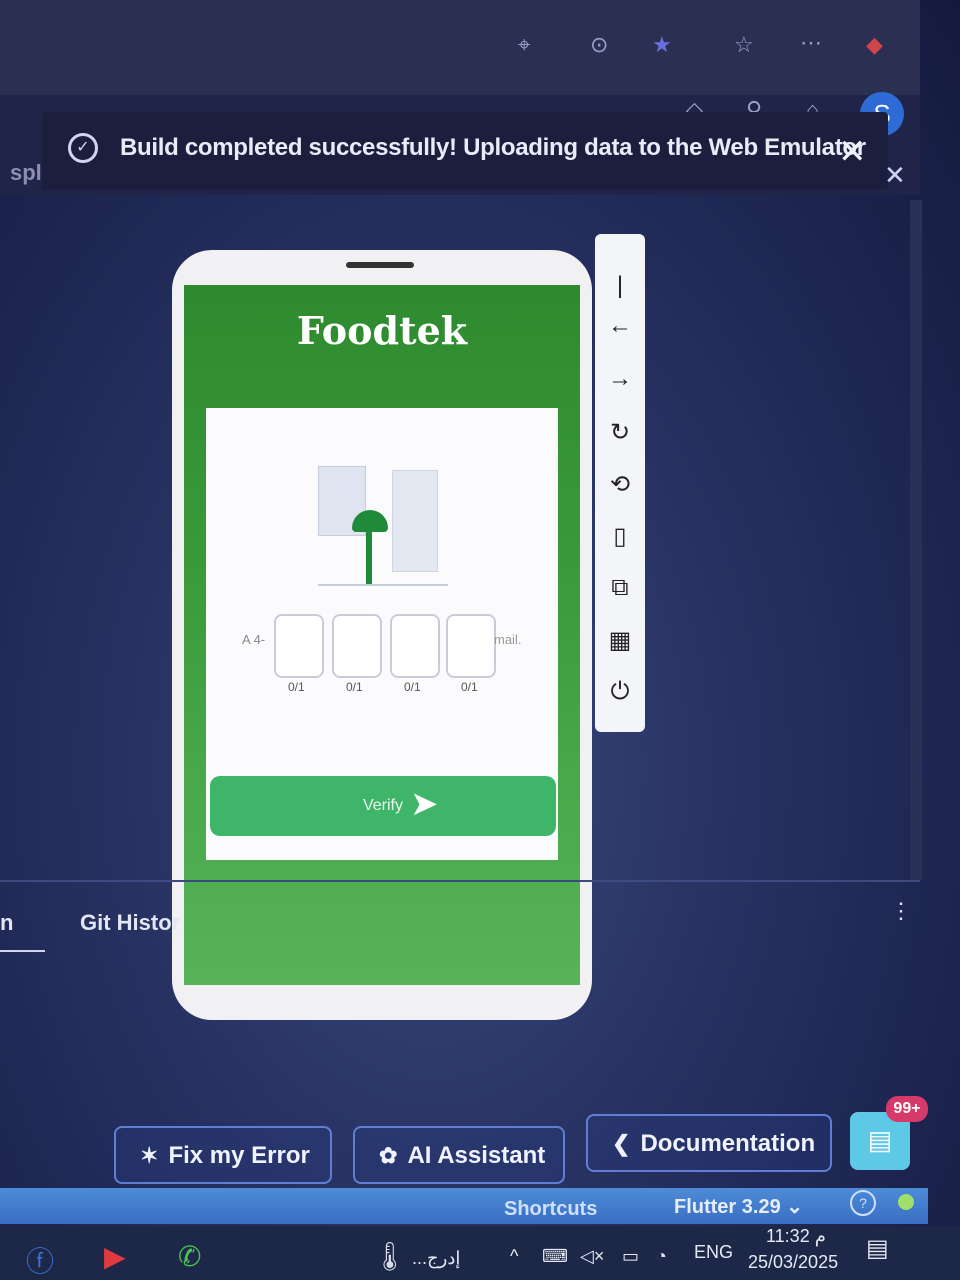  I want to click on flutter-version-select: Flutter 3.29 ⌄, so click(738, 1206).